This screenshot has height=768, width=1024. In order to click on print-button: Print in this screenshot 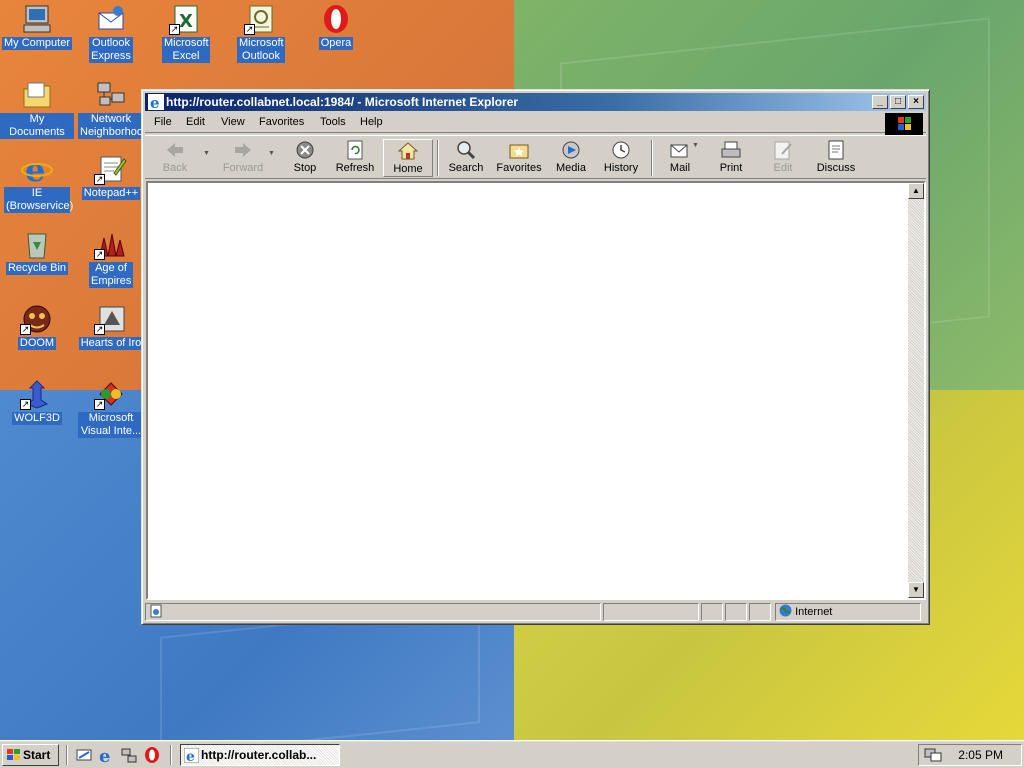, I will do `click(731, 158)`.